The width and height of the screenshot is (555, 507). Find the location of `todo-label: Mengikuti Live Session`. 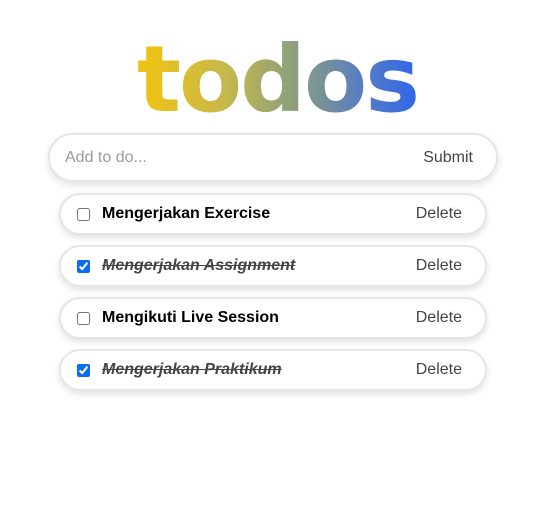

todo-label: Mengikuti Live Session is located at coordinates (190, 317).